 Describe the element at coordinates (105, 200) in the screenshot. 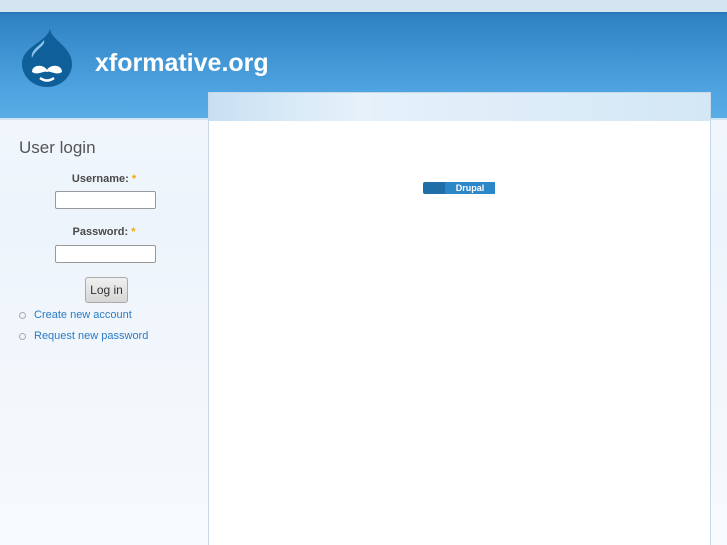

I see `username-input` at that location.